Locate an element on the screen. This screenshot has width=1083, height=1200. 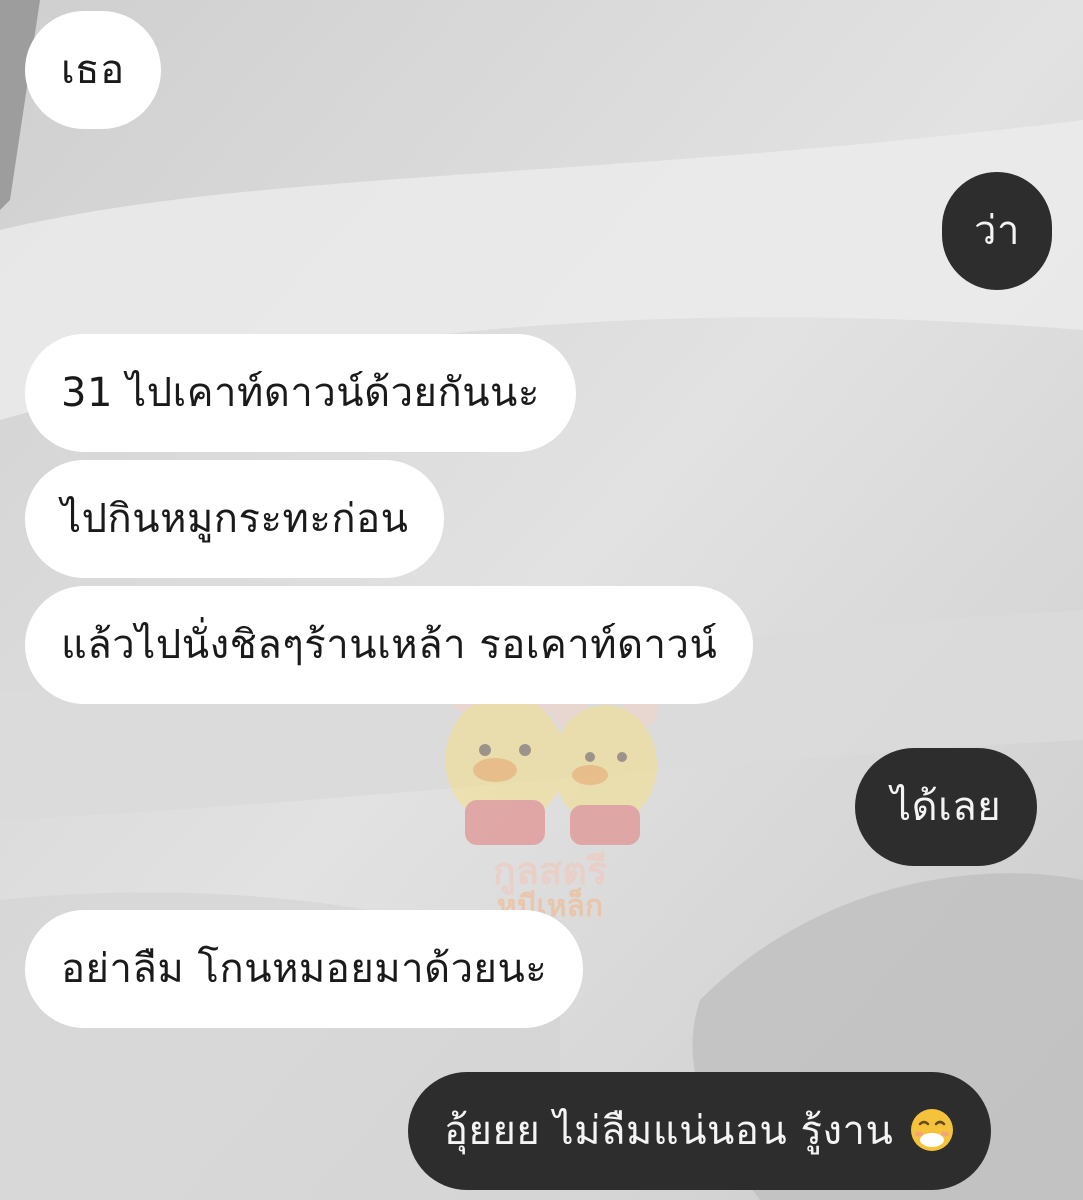
message-text: ได้เลย is located at coordinates (946, 807).